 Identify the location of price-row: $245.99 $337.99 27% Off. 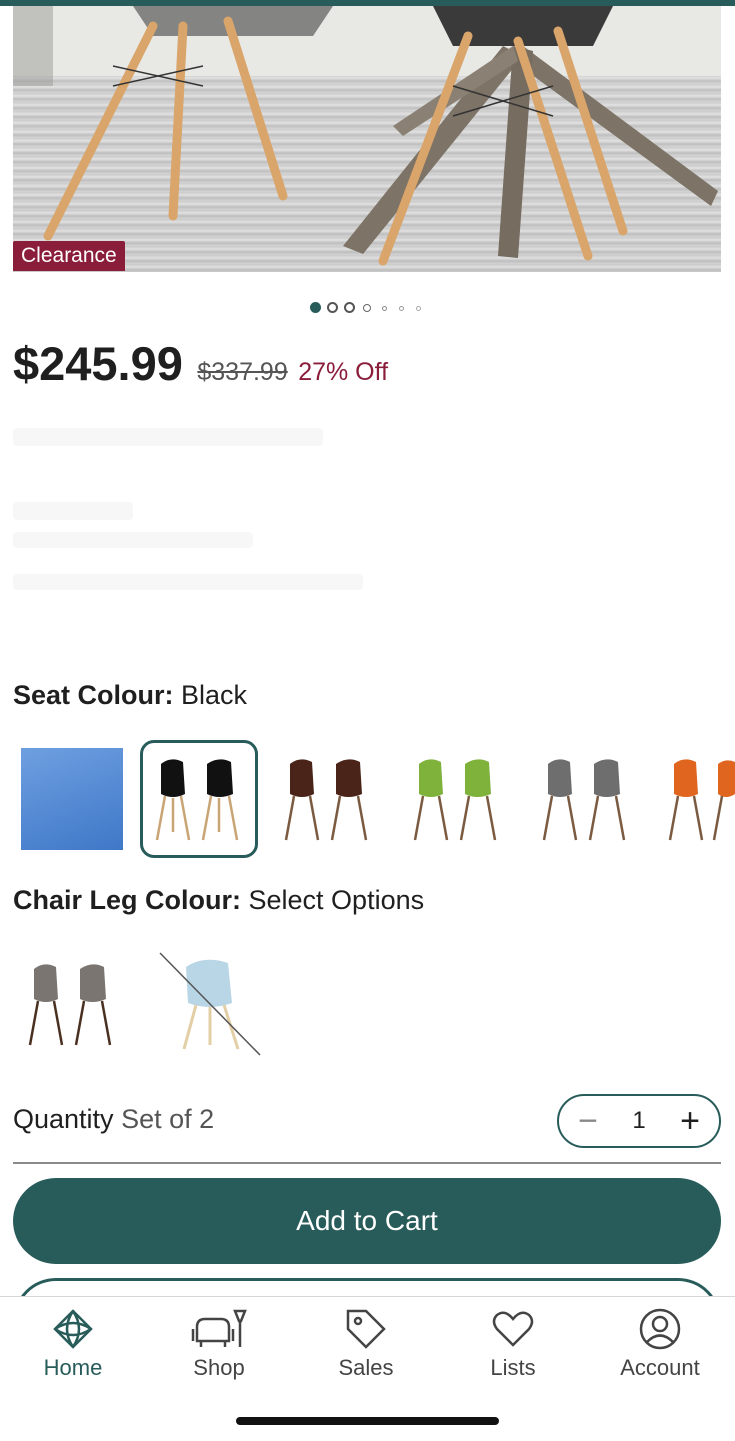
(200, 364).